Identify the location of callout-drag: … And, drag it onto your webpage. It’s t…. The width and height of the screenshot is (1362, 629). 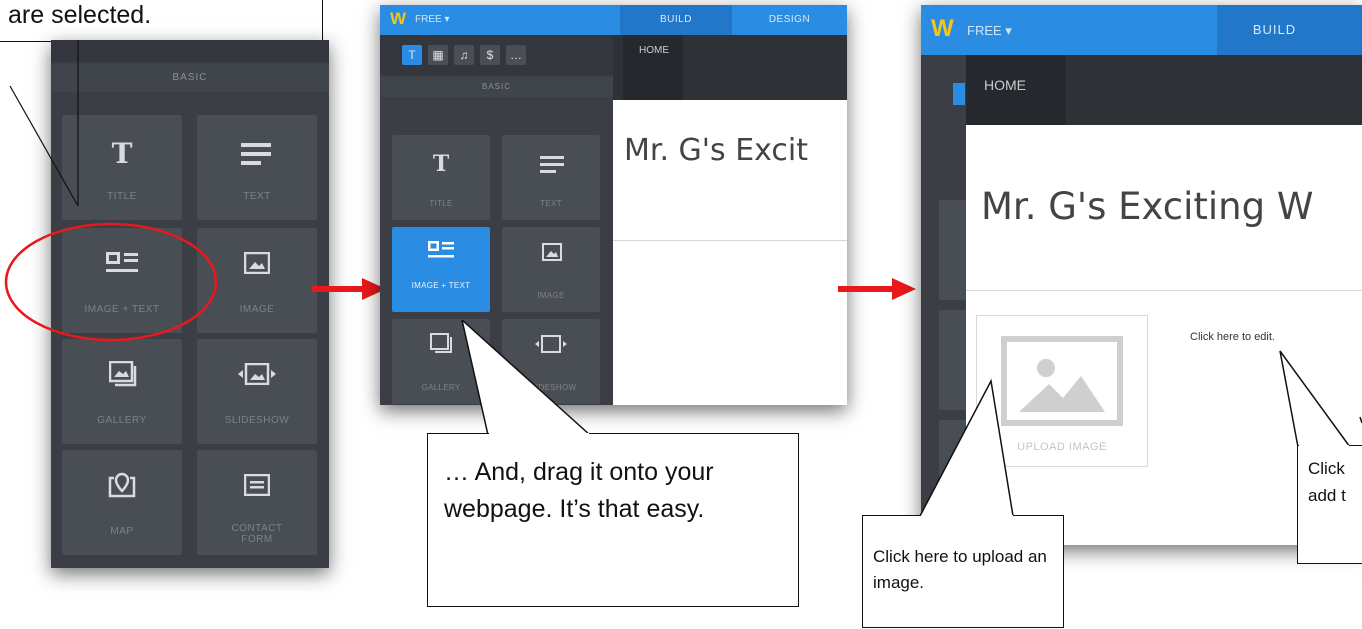
(613, 520).